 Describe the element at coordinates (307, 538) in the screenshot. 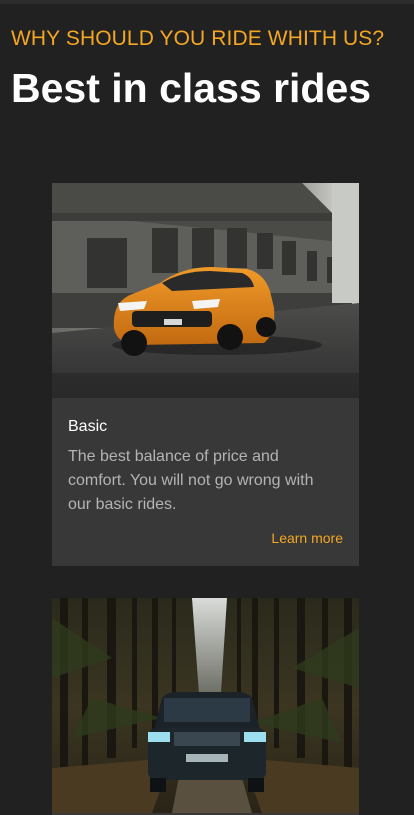

I see `learn-more-link: Learn more` at that location.